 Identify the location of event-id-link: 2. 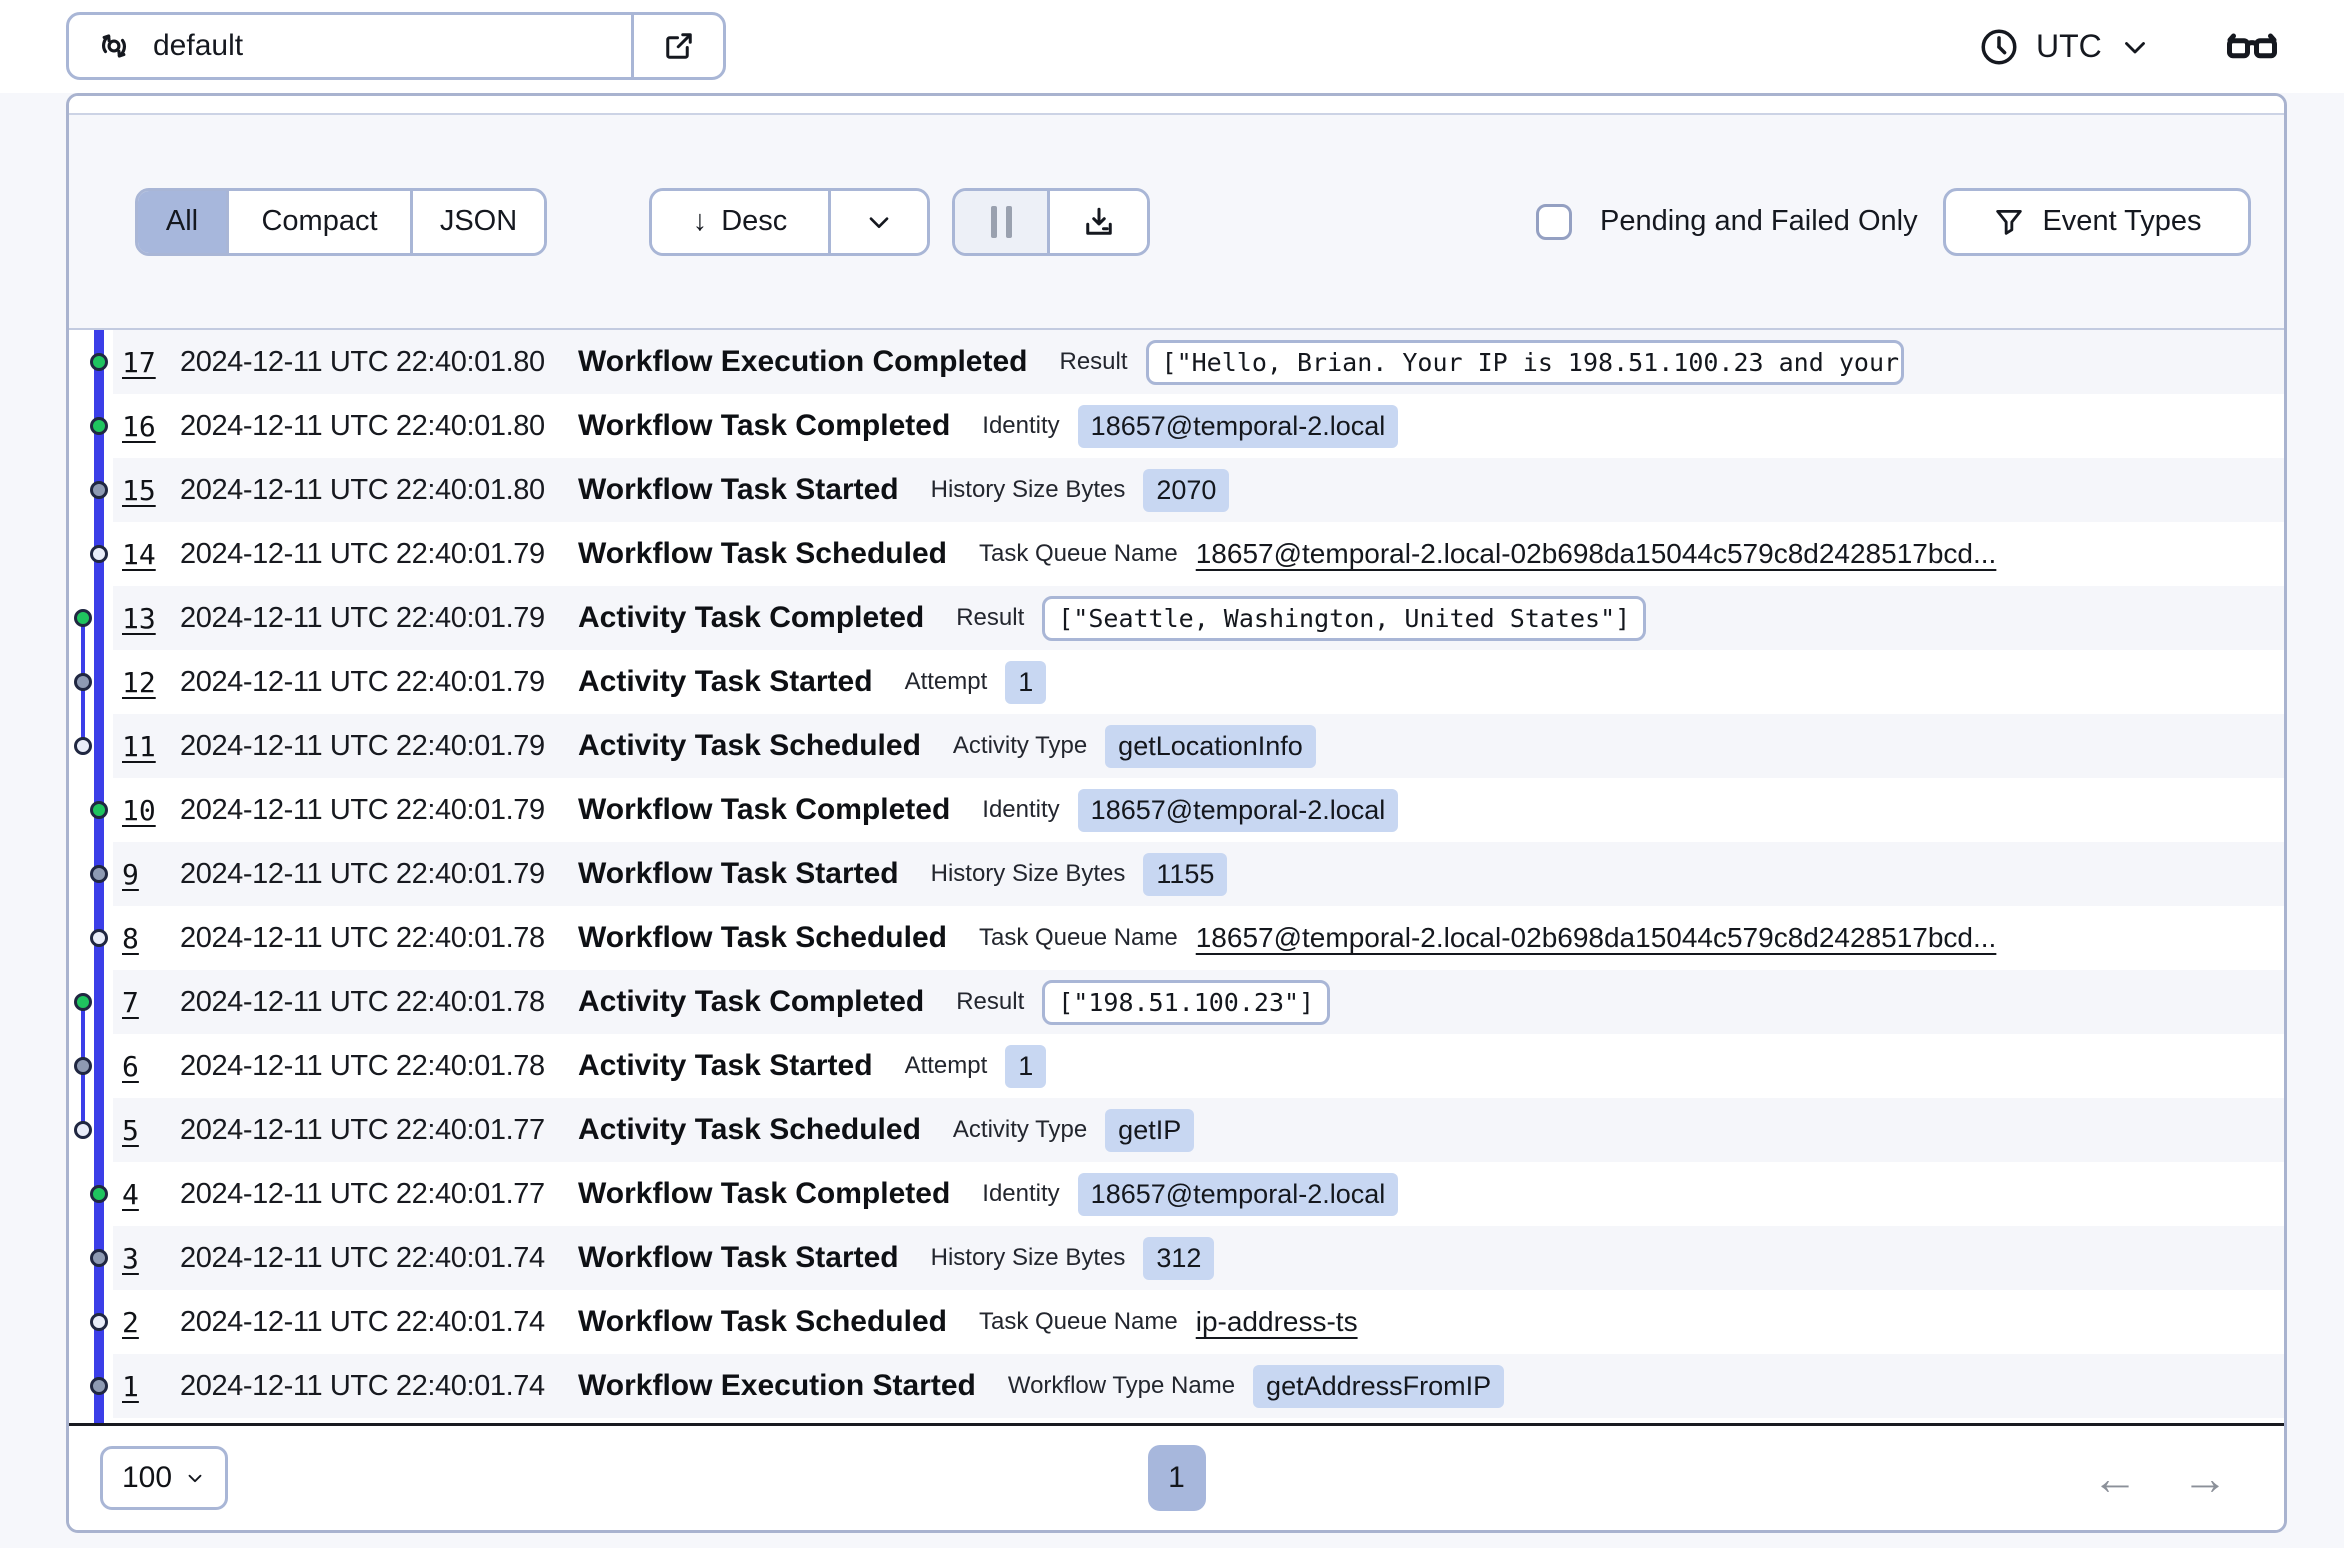
(151, 1322).